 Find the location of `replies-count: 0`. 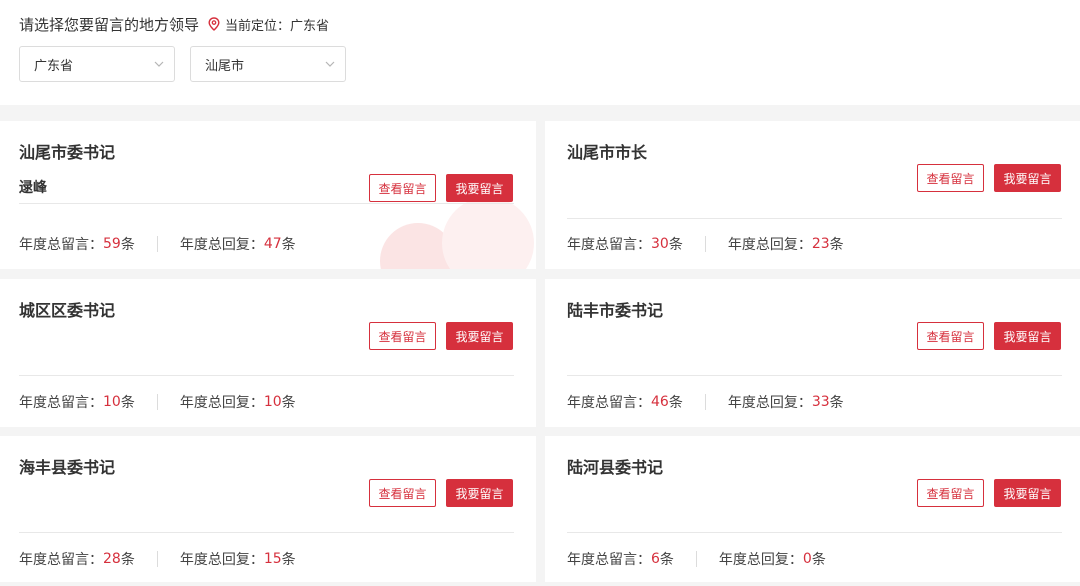

replies-count: 0 is located at coordinates (807, 559).